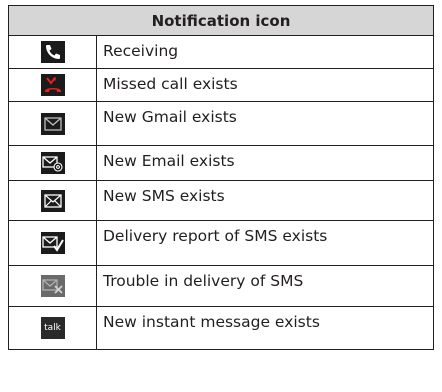 The image size is (442, 392). What do you see at coordinates (203, 281) in the screenshot?
I see `row-label: Trouble in delivery of SMS` at bounding box center [203, 281].